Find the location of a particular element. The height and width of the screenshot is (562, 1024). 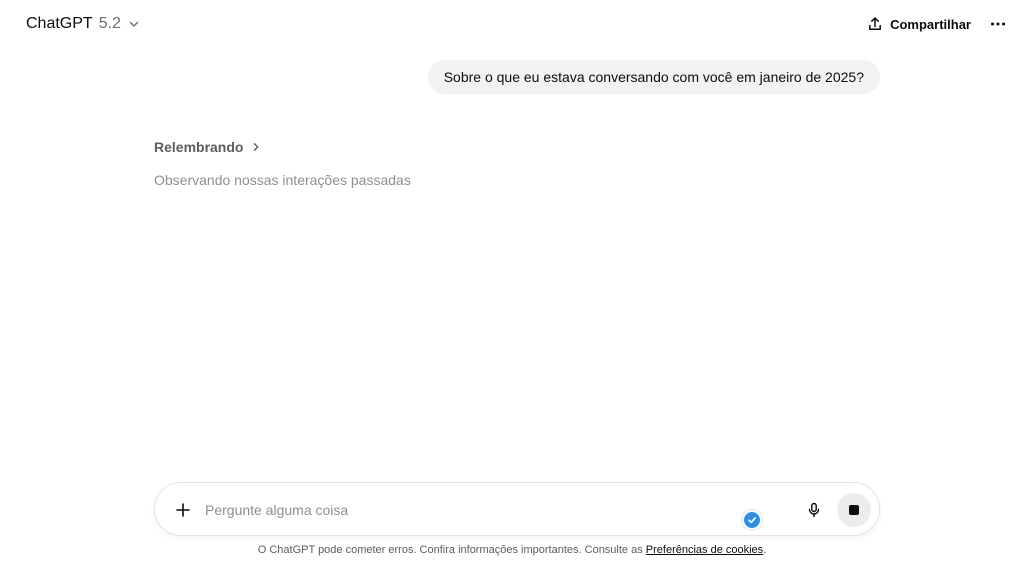

share-label: Compartilhar is located at coordinates (930, 24).